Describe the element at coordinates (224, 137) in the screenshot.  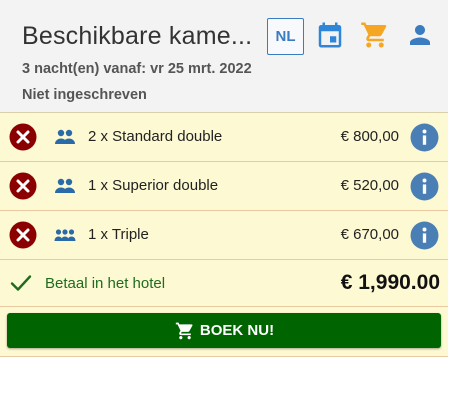
I see `room-row: 2 x Standard double € 800,00` at that location.